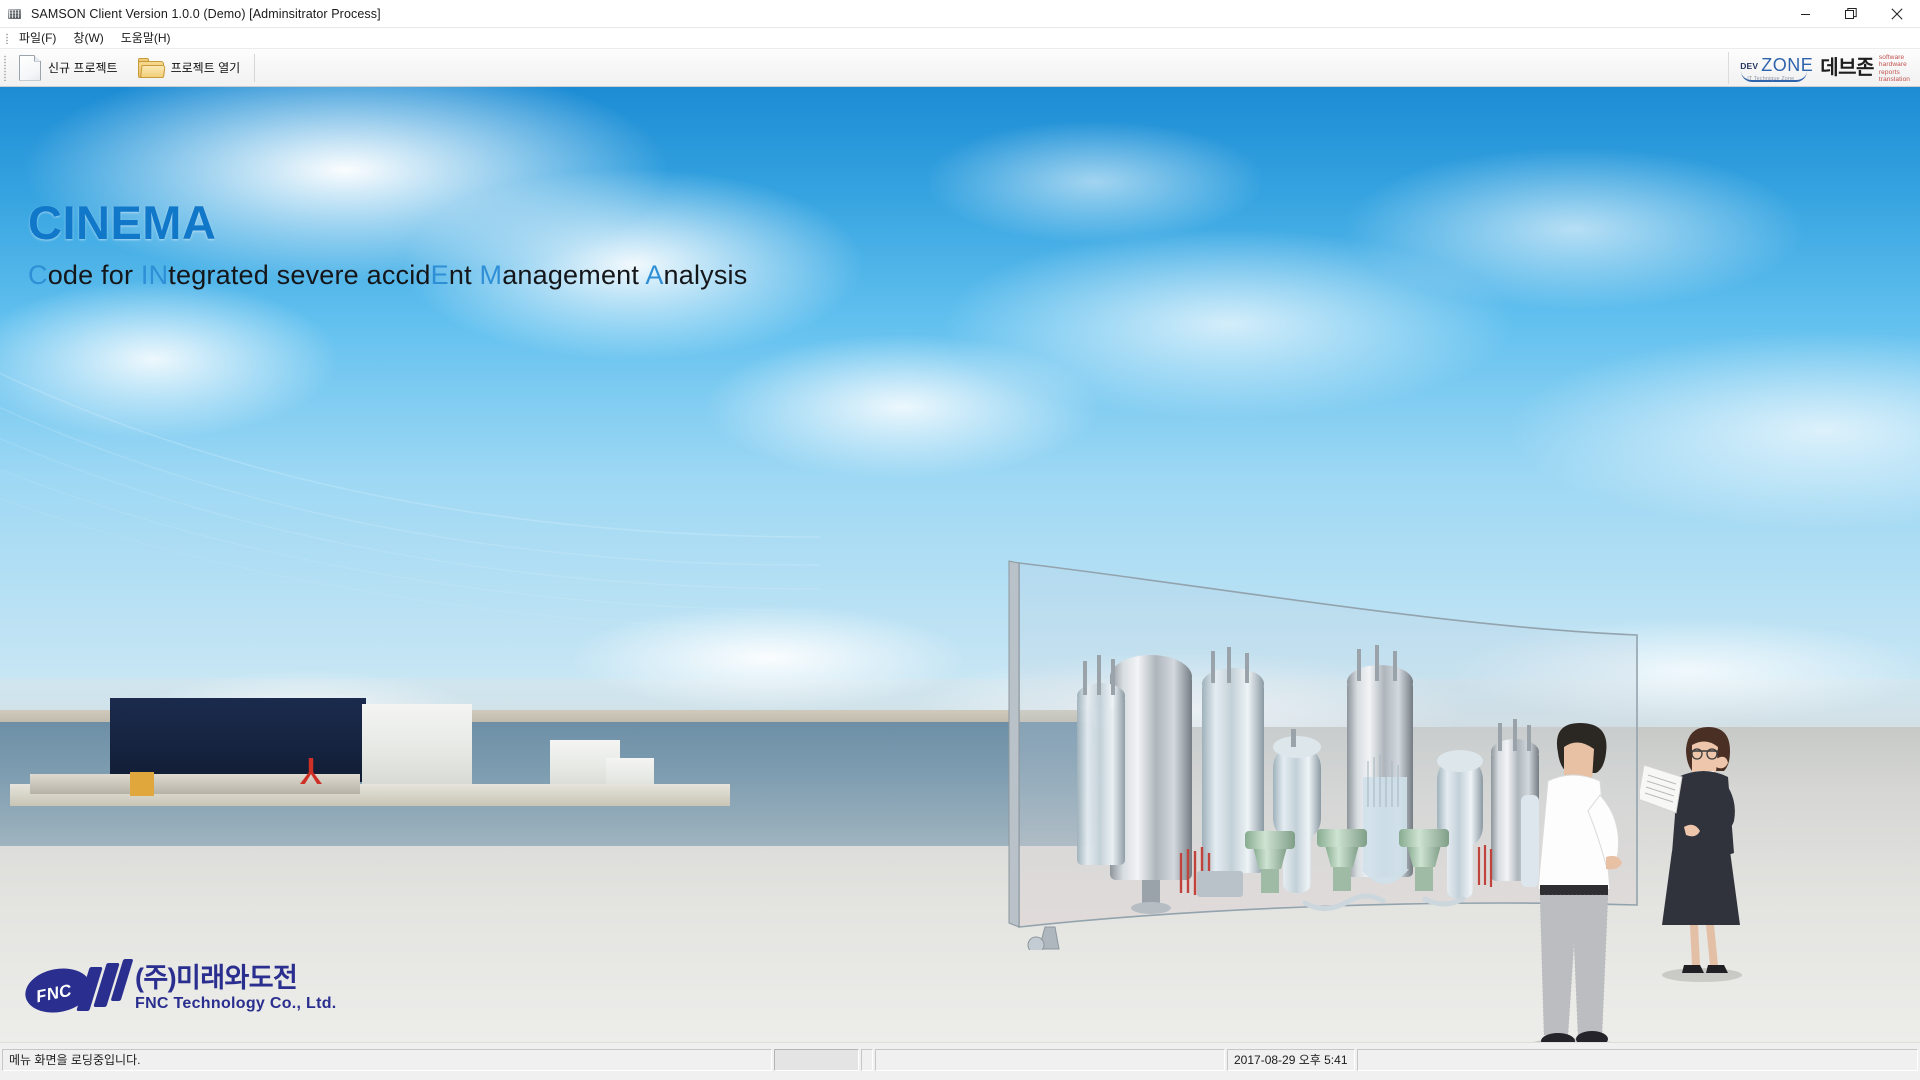 This screenshot has width=1920, height=1080. Describe the element at coordinates (236, 1003) in the screenshot. I see `company-name-english: FNC Technology Co., Ltd.` at that location.